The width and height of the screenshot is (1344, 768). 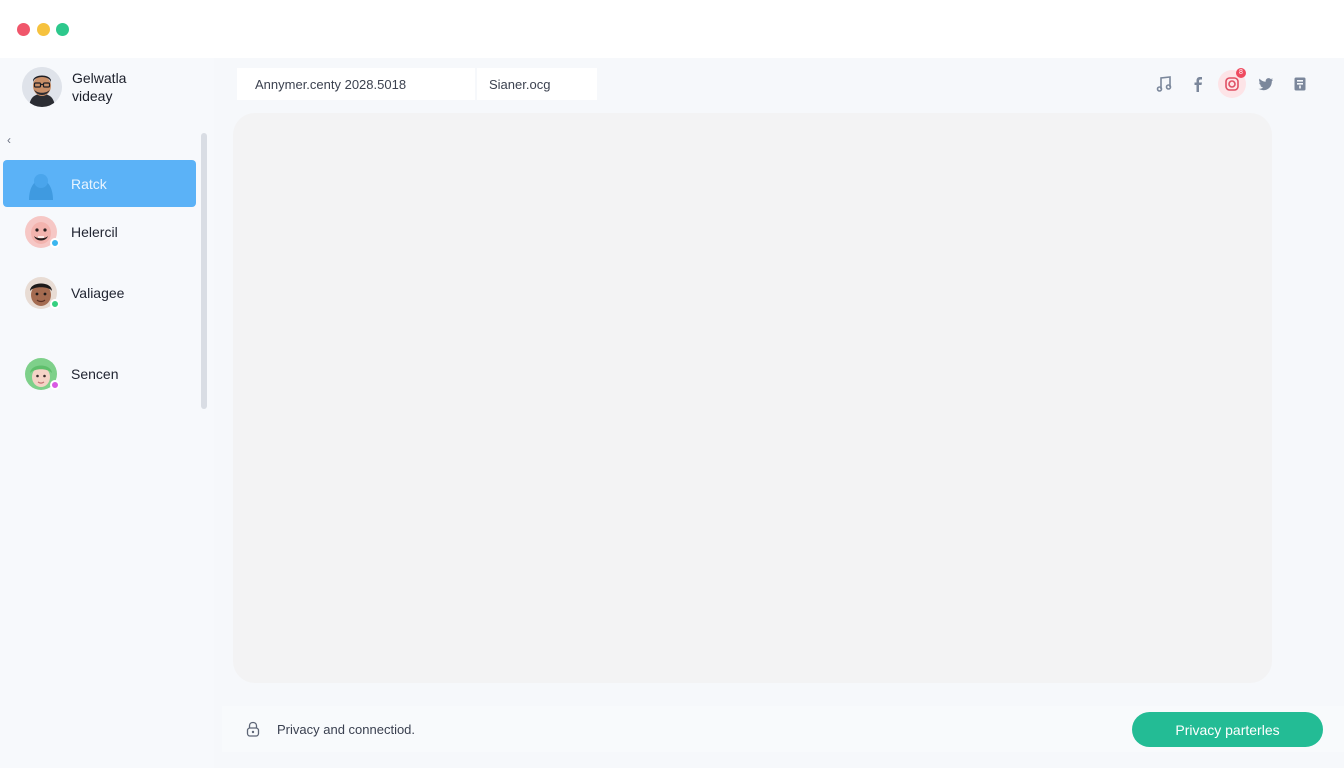 What do you see at coordinates (1227, 729) in the screenshot?
I see `privacy-preferences-button: Privacy parterles` at bounding box center [1227, 729].